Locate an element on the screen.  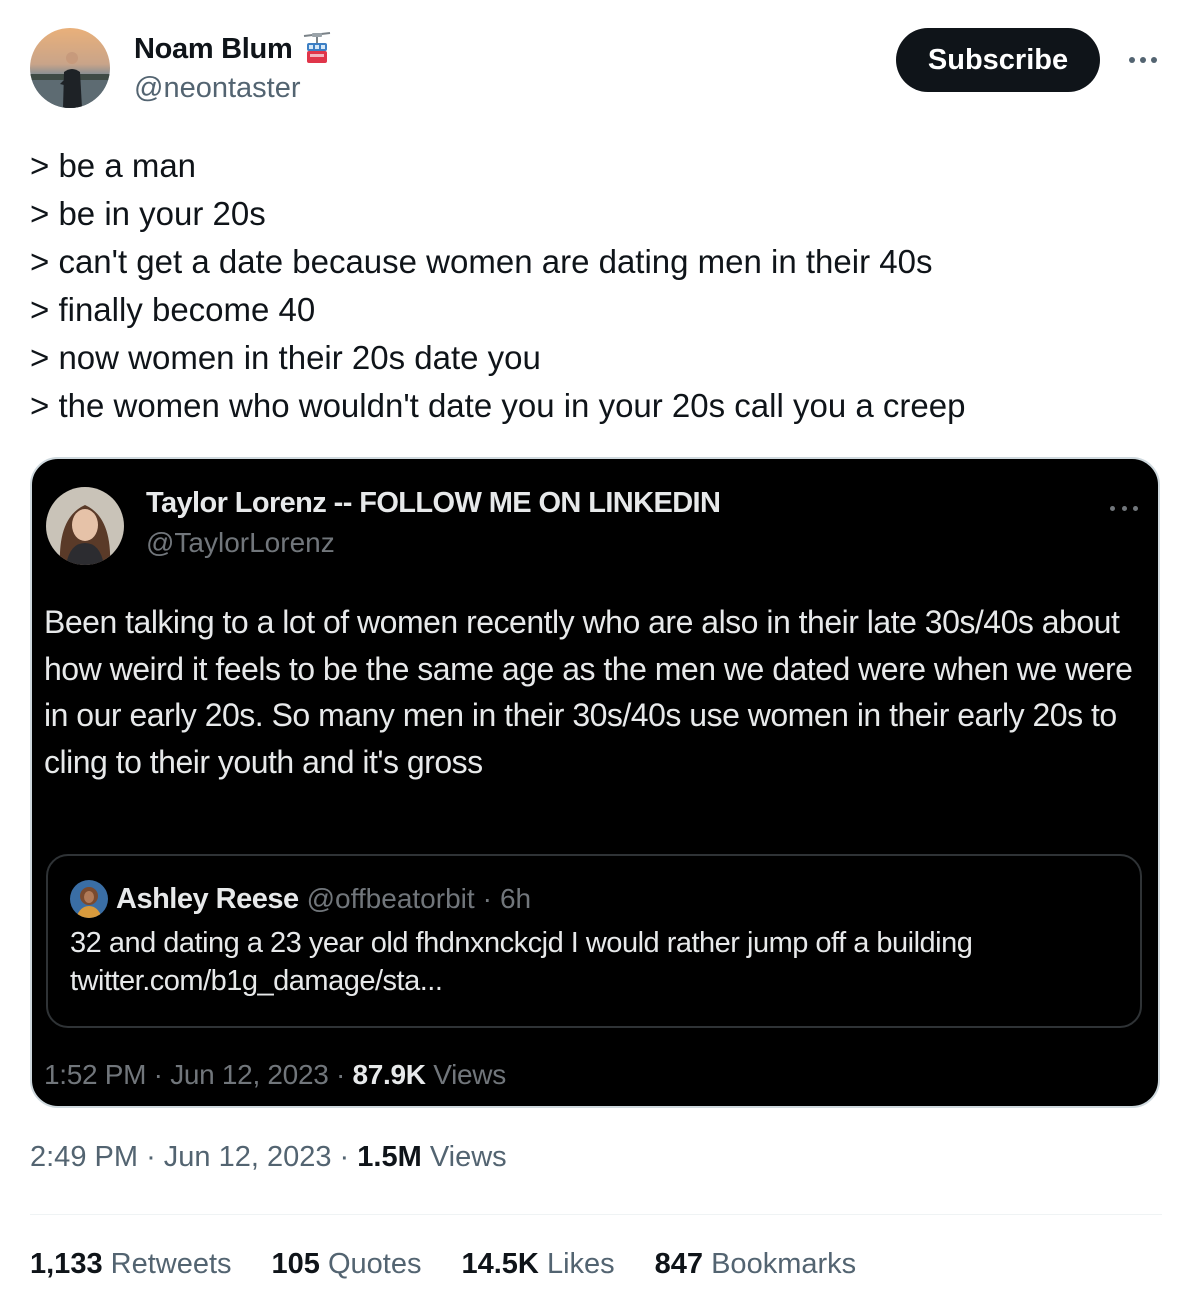
tweet-time: 2:49 PM is located at coordinates (84, 1157).